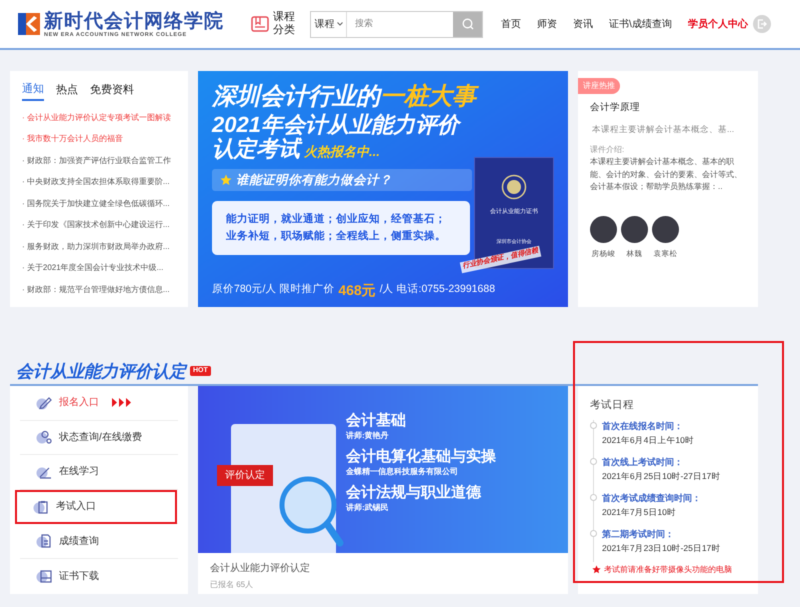 This screenshot has width=800, height=607. I want to click on emblem-icon, so click(514, 187).